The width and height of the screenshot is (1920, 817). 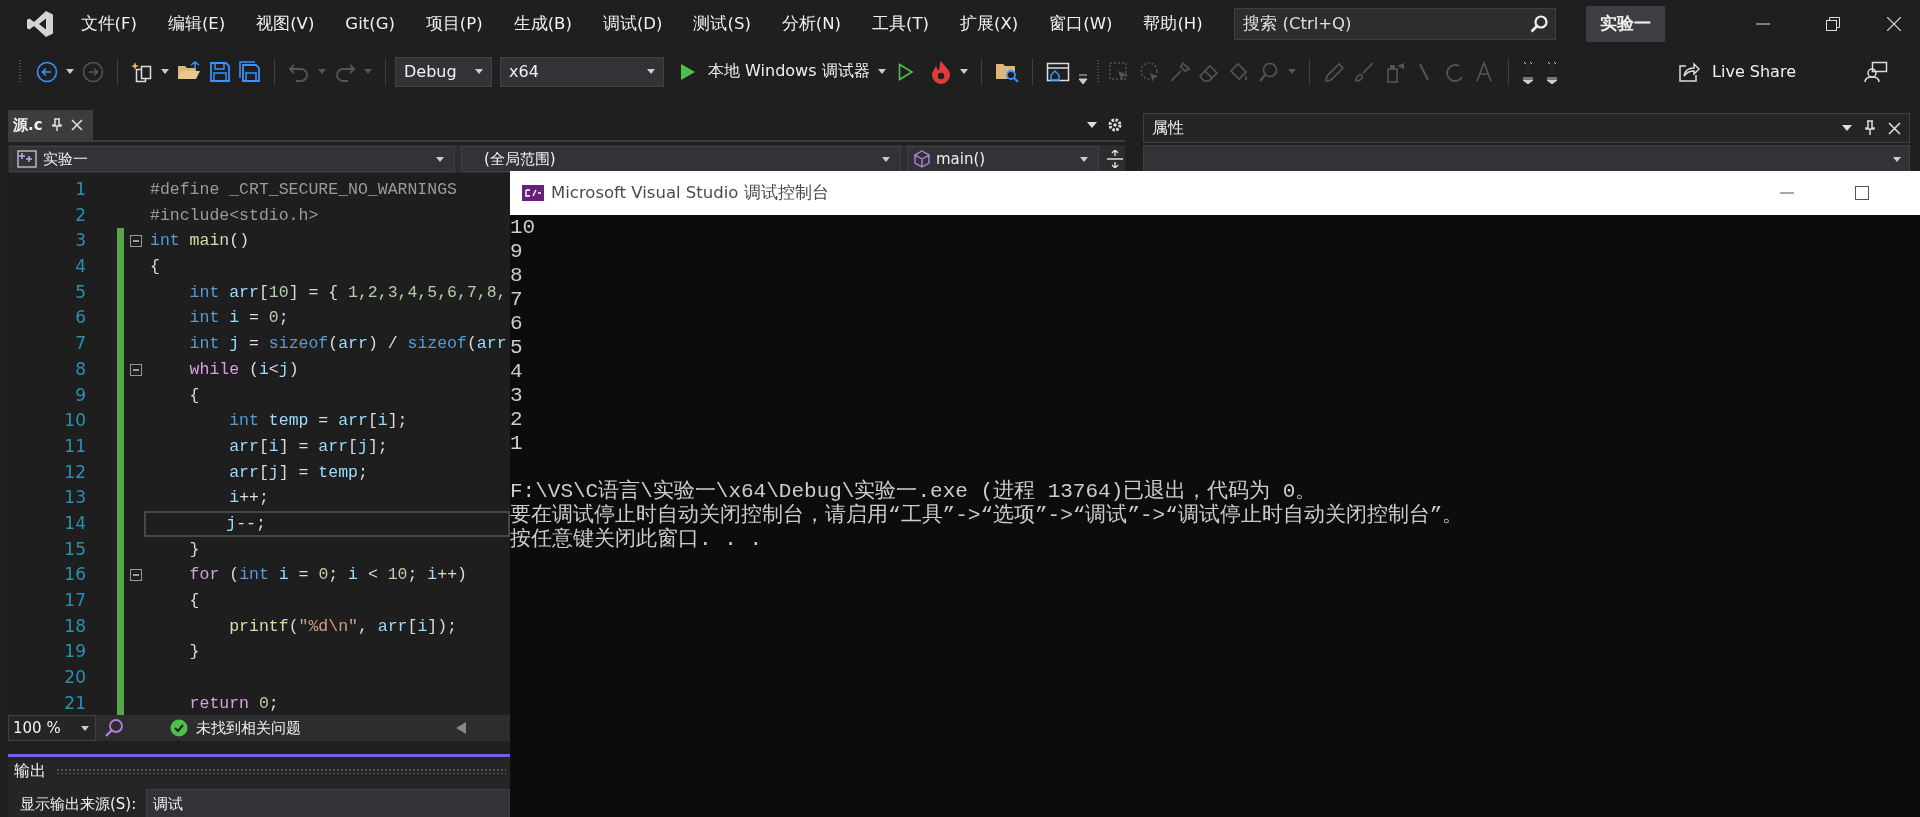 I want to click on check-circle-icon, so click(x=179, y=728).